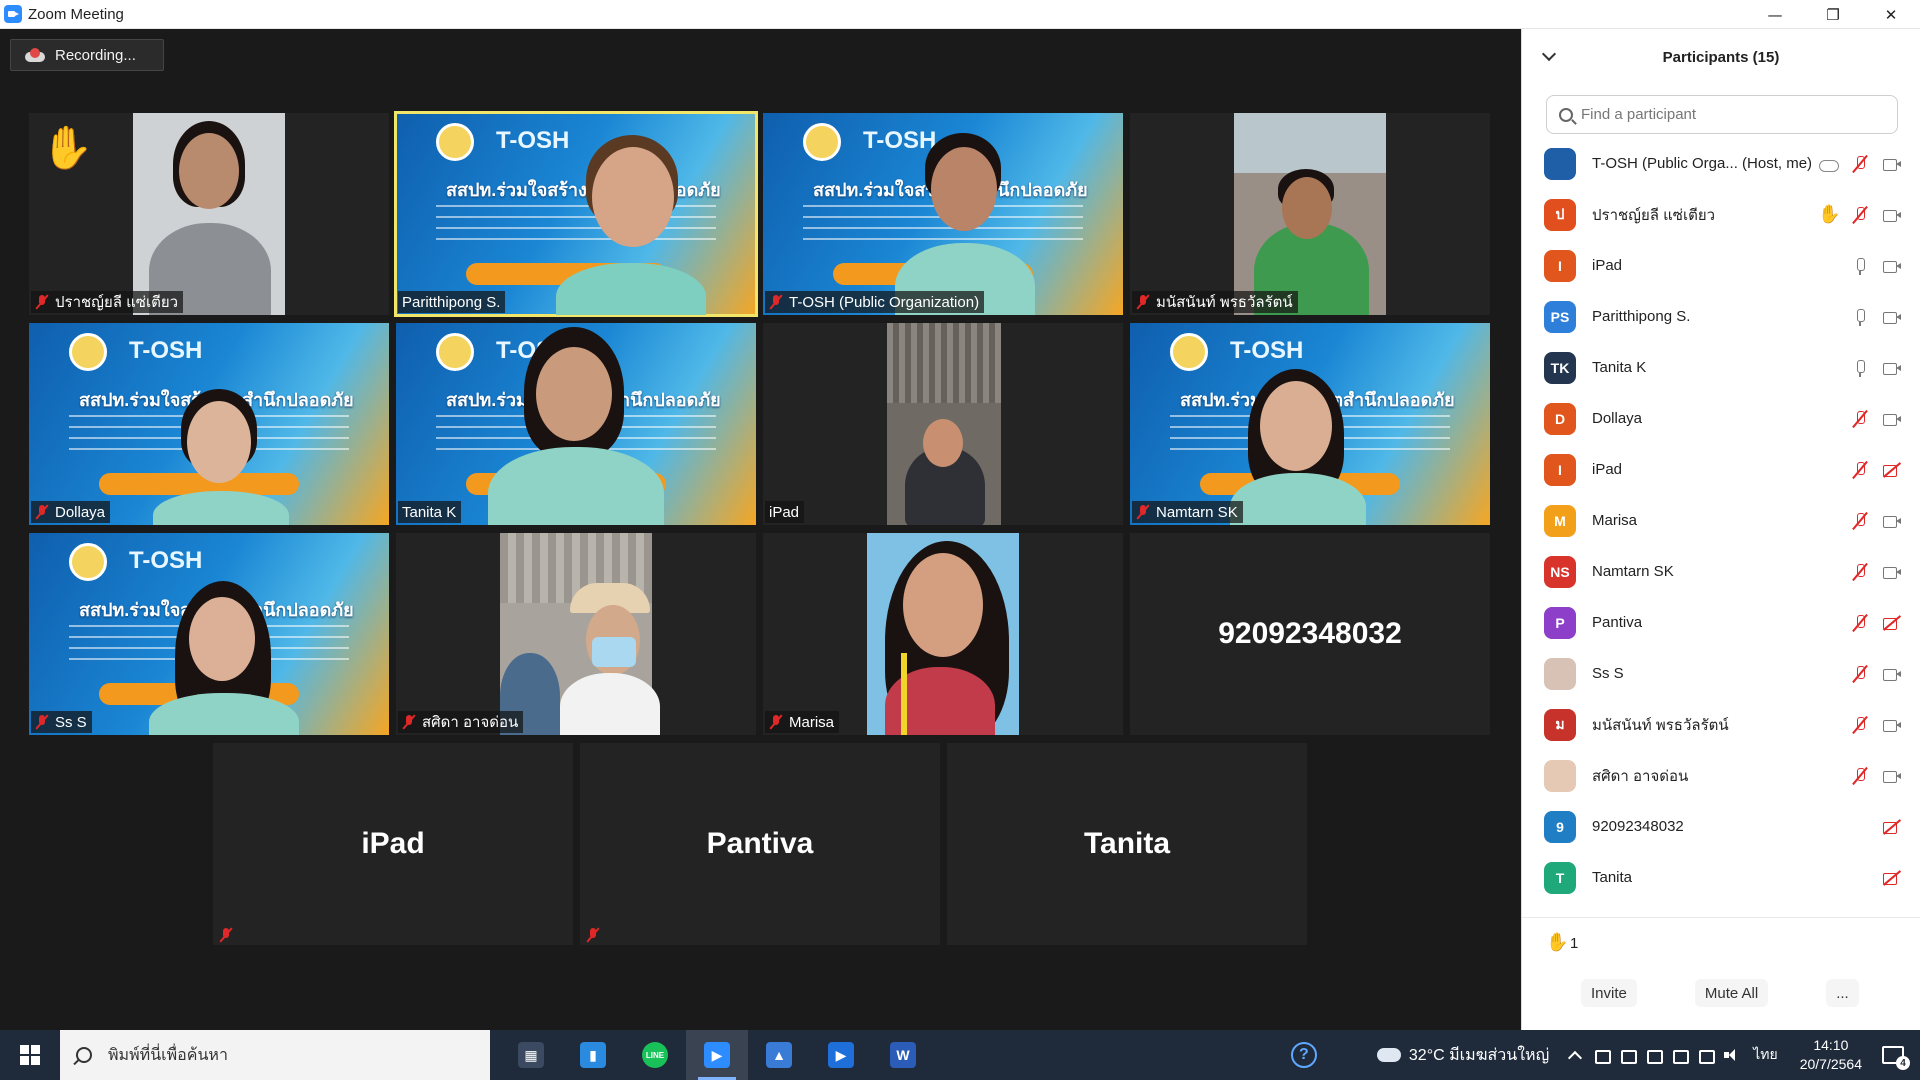 The height and width of the screenshot is (1080, 1920). I want to click on taskbar-app-zoom: ▶, so click(717, 1055).